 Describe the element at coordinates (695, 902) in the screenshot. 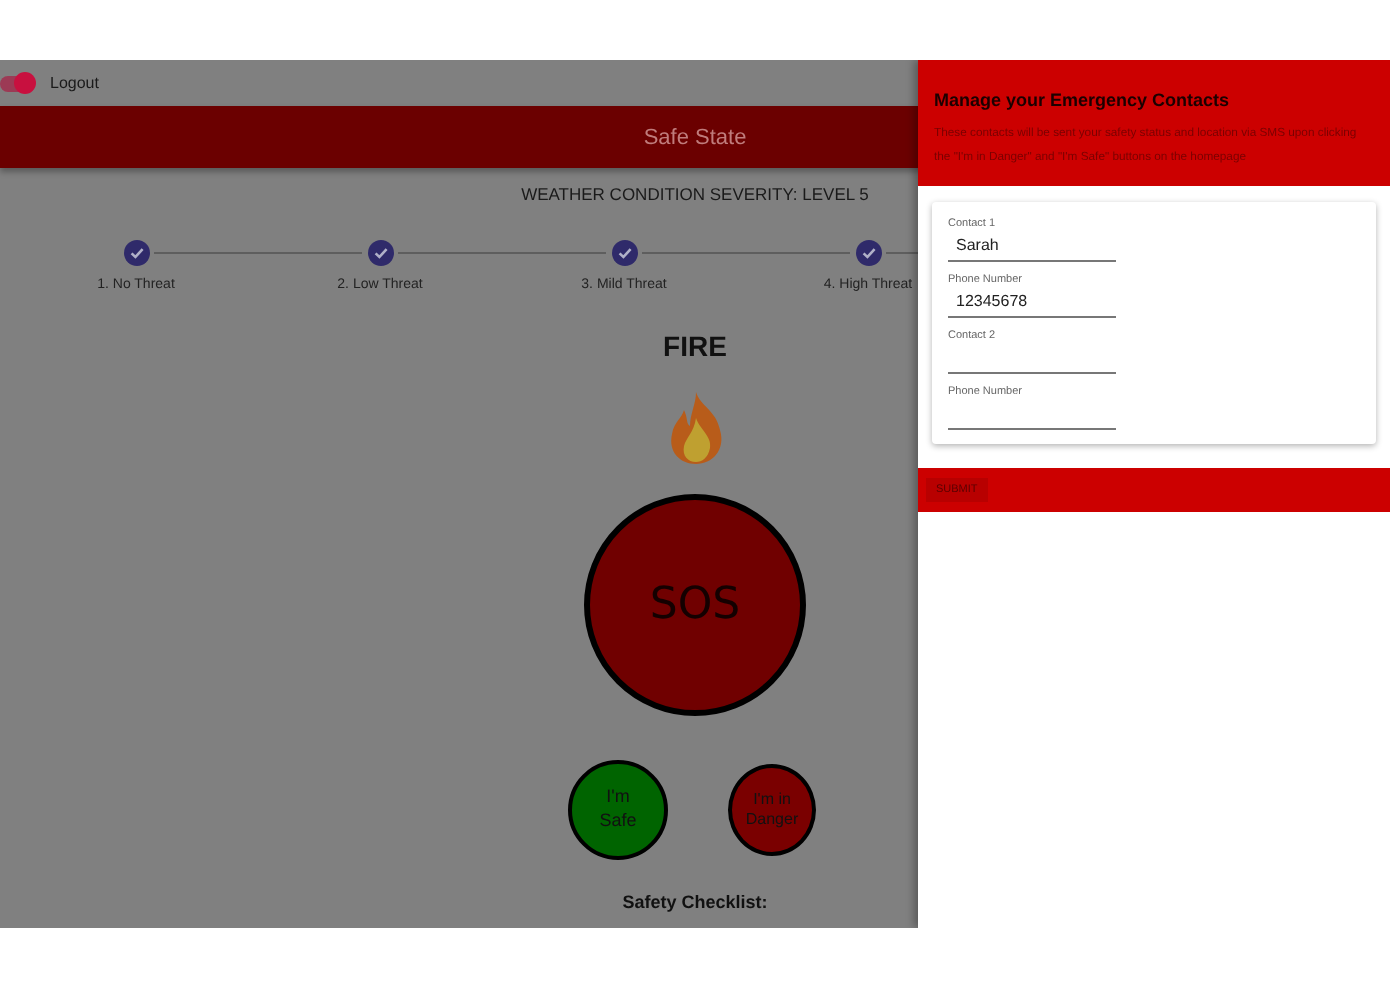

I see `checklist-title: Safety Checklist:` at that location.